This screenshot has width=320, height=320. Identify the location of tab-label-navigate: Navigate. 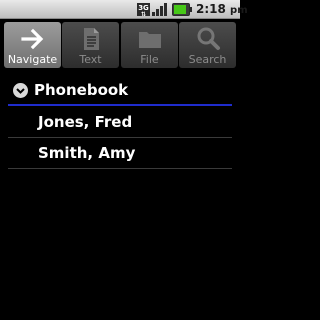
(32, 59).